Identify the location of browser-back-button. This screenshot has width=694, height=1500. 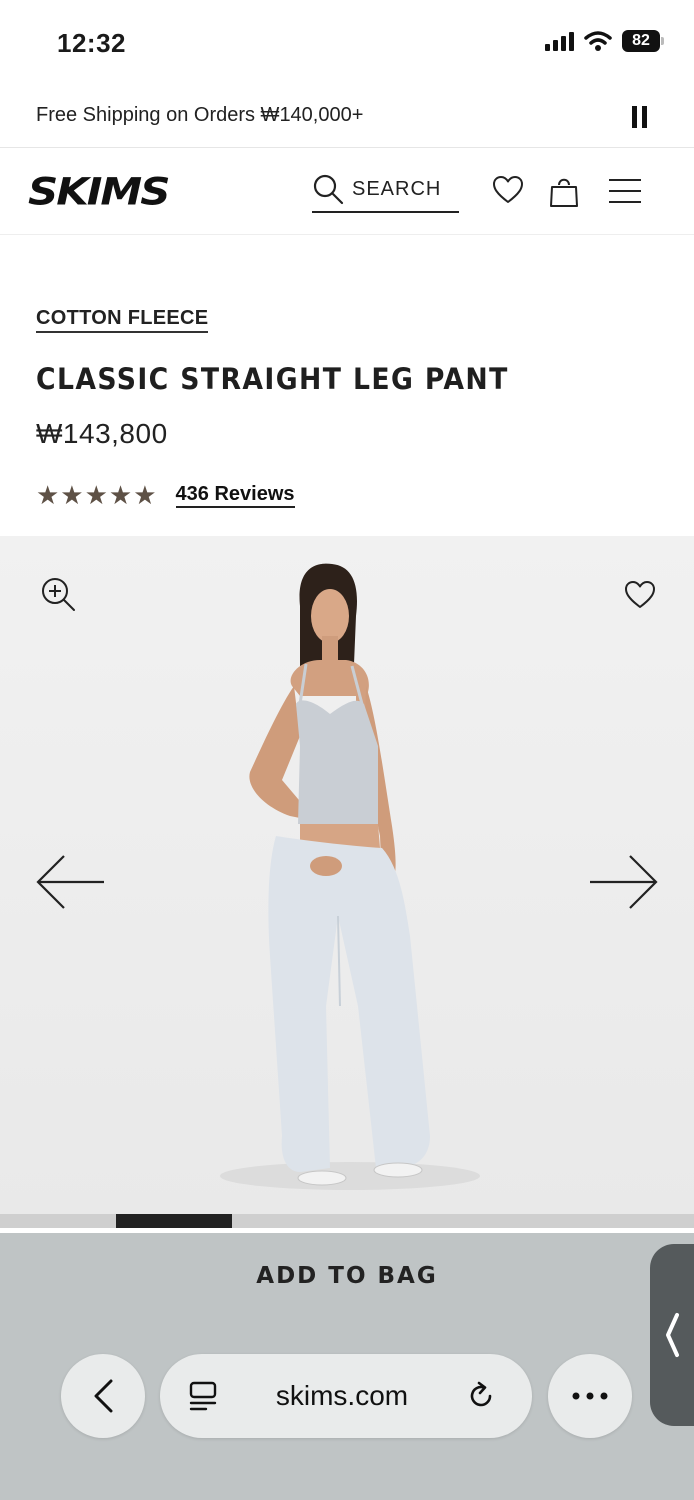
(103, 1396).